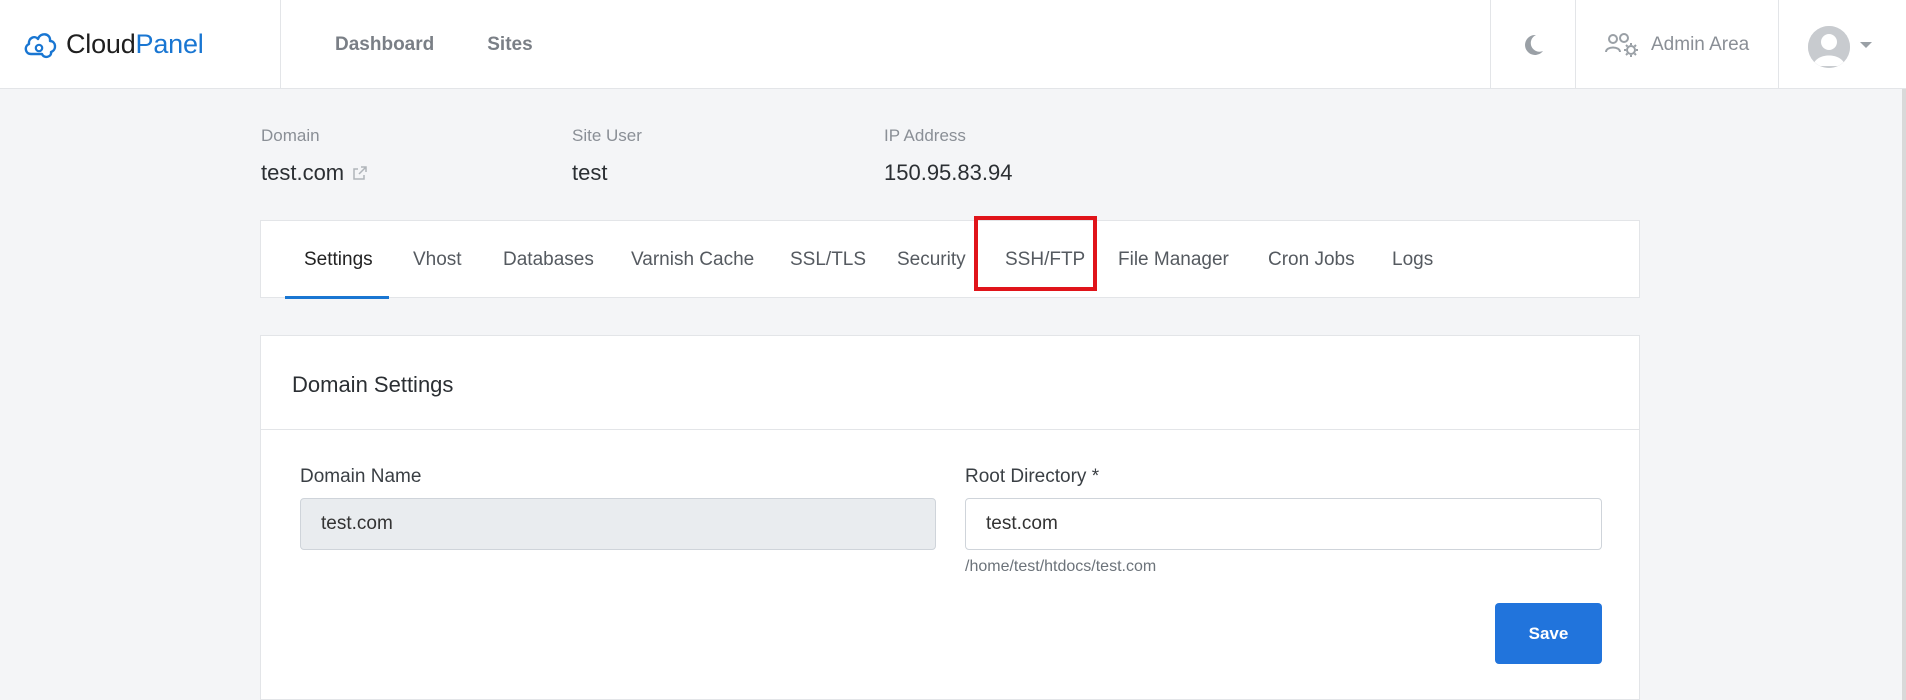  What do you see at coordinates (384, 45) in the screenshot?
I see `nav-dashboard: Dashboard` at bounding box center [384, 45].